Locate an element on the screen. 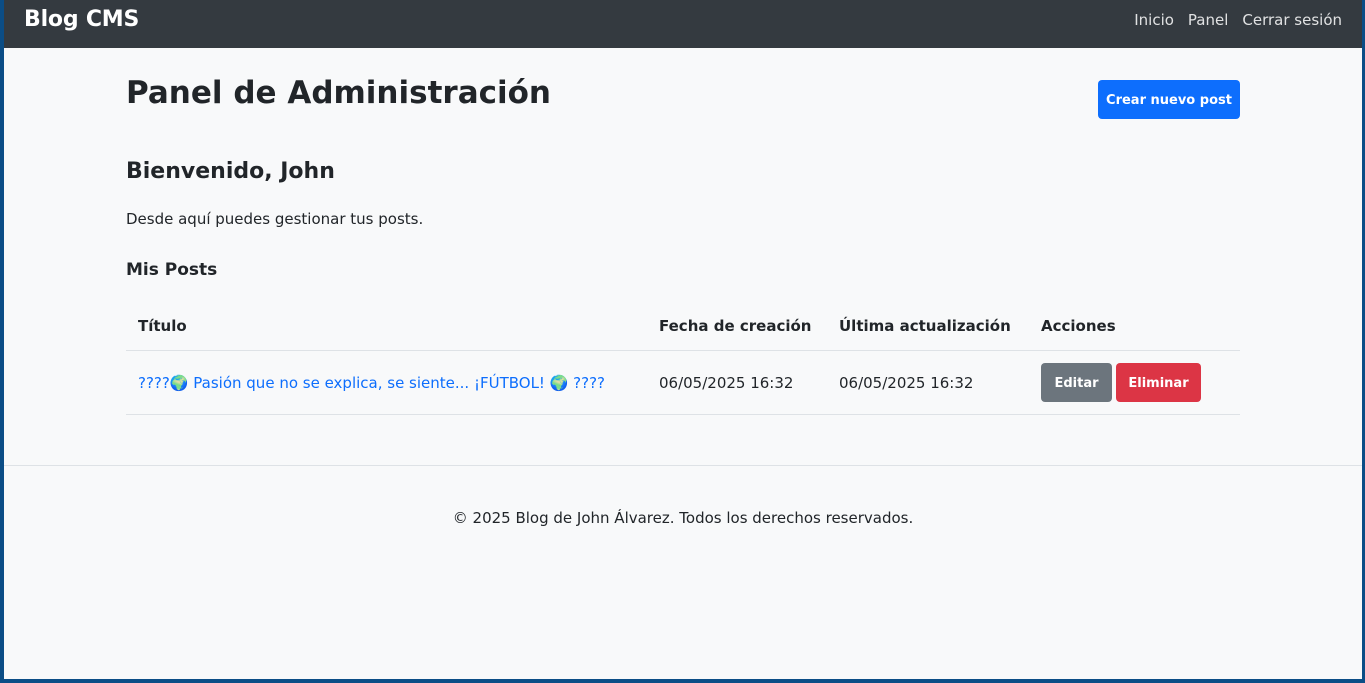  brand-link: Blog CMS is located at coordinates (81, 19).